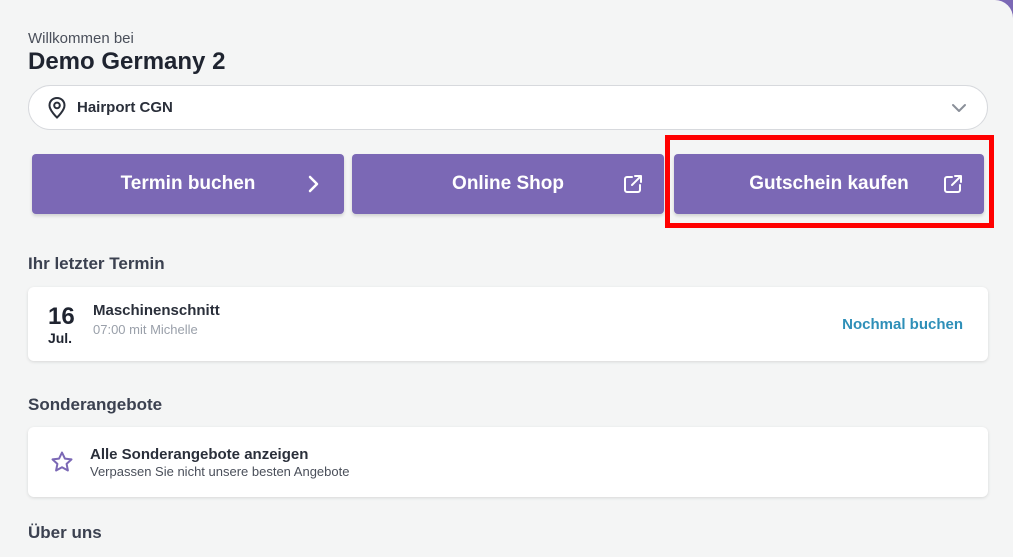 The height and width of the screenshot is (557, 1013). What do you see at coordinates (81, 38) in the screenshot?
I see `welcome-text: Willkommen bei` at bounding box center [81, 38].